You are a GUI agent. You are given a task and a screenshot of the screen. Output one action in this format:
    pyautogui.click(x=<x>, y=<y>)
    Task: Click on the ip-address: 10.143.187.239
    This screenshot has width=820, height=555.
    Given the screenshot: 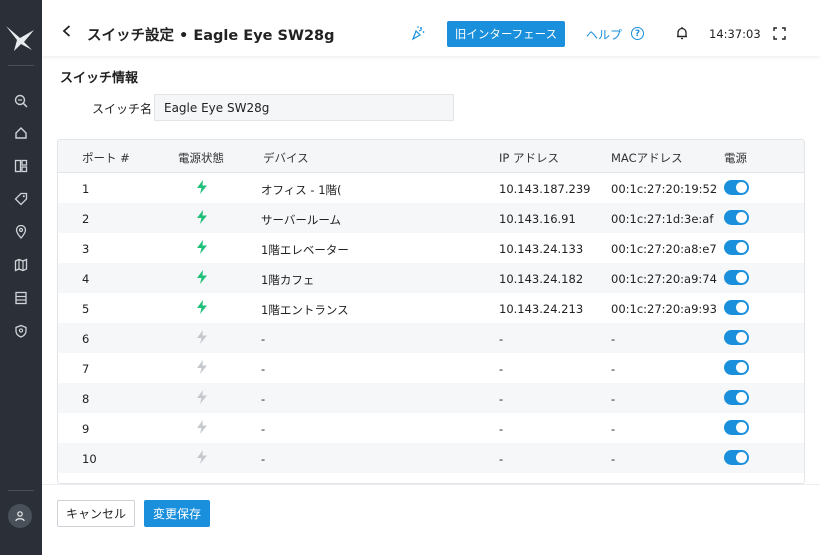 What is the action you would take?
    pyautogui.click(x=545, y=189)
    